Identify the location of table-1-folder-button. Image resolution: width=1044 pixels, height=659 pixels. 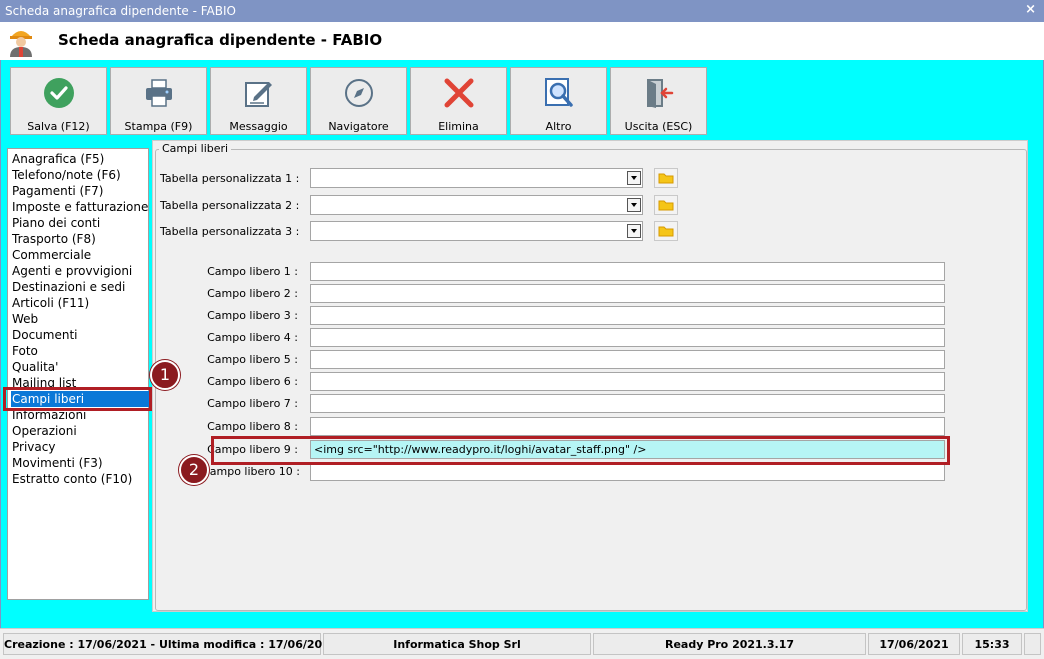
(666, 178).